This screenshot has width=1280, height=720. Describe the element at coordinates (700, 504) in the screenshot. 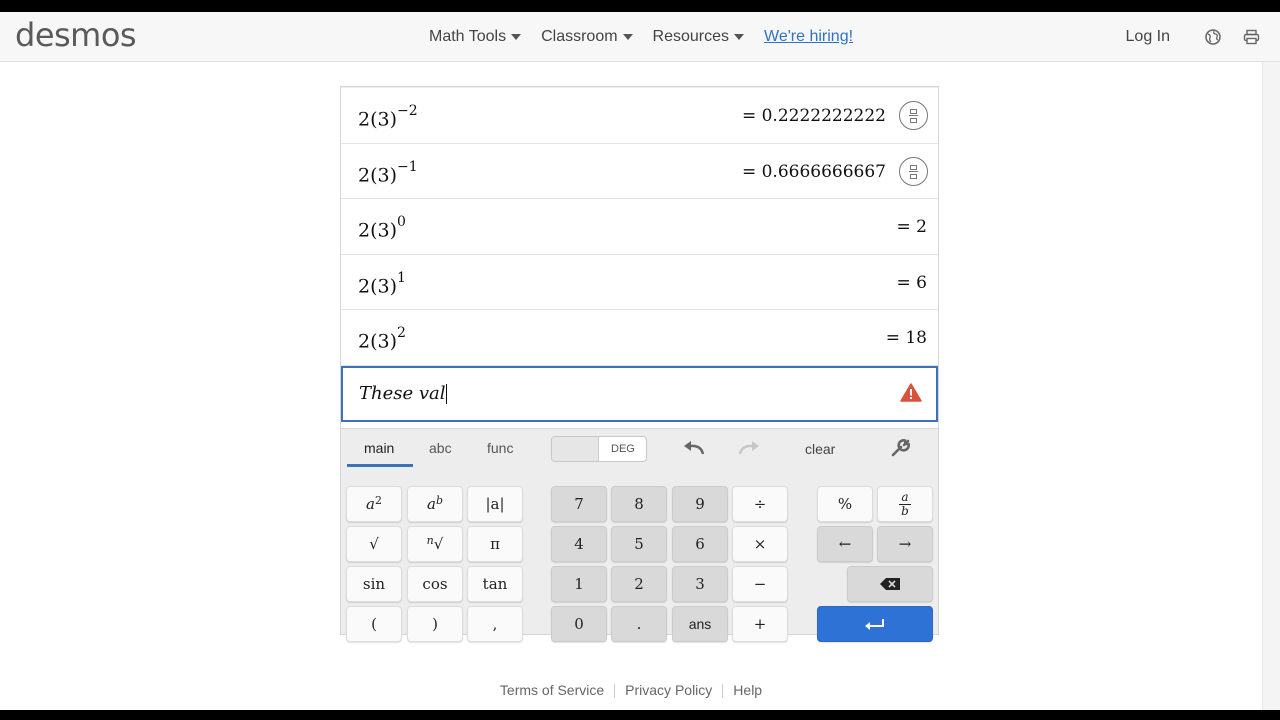

I see `digit-9-key: 9` at that location.